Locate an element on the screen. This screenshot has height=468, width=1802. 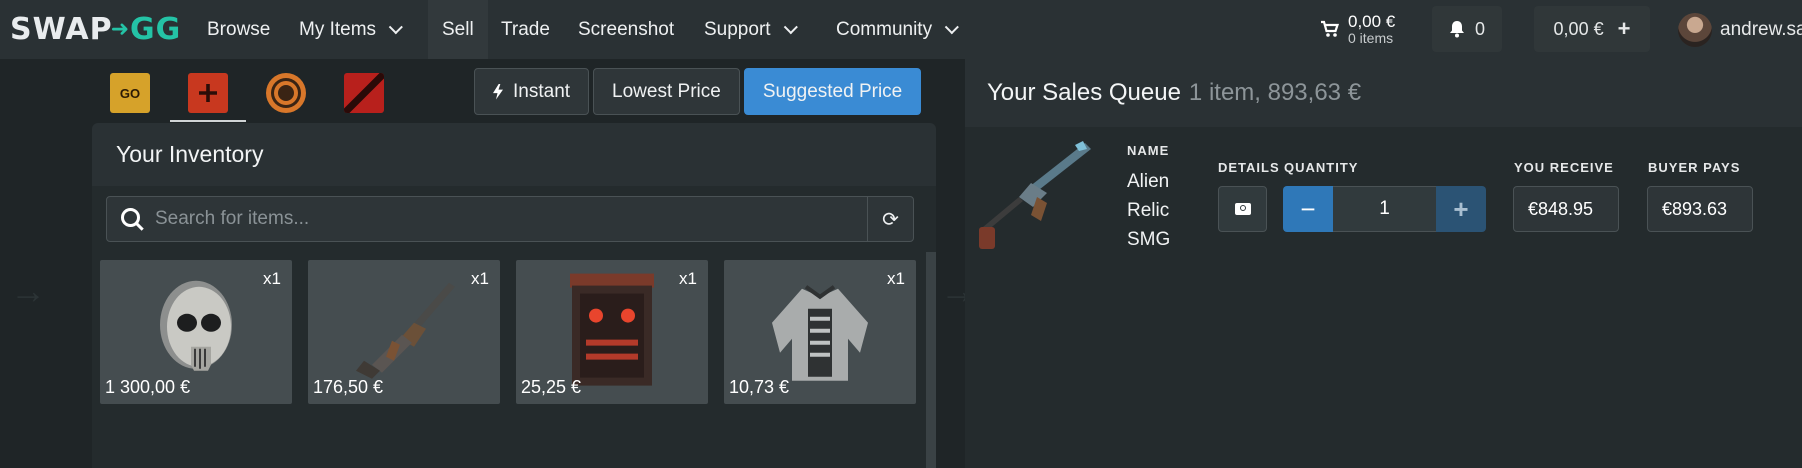
inventory-item: x1 176,50 € is located at coordinates (404, 332).